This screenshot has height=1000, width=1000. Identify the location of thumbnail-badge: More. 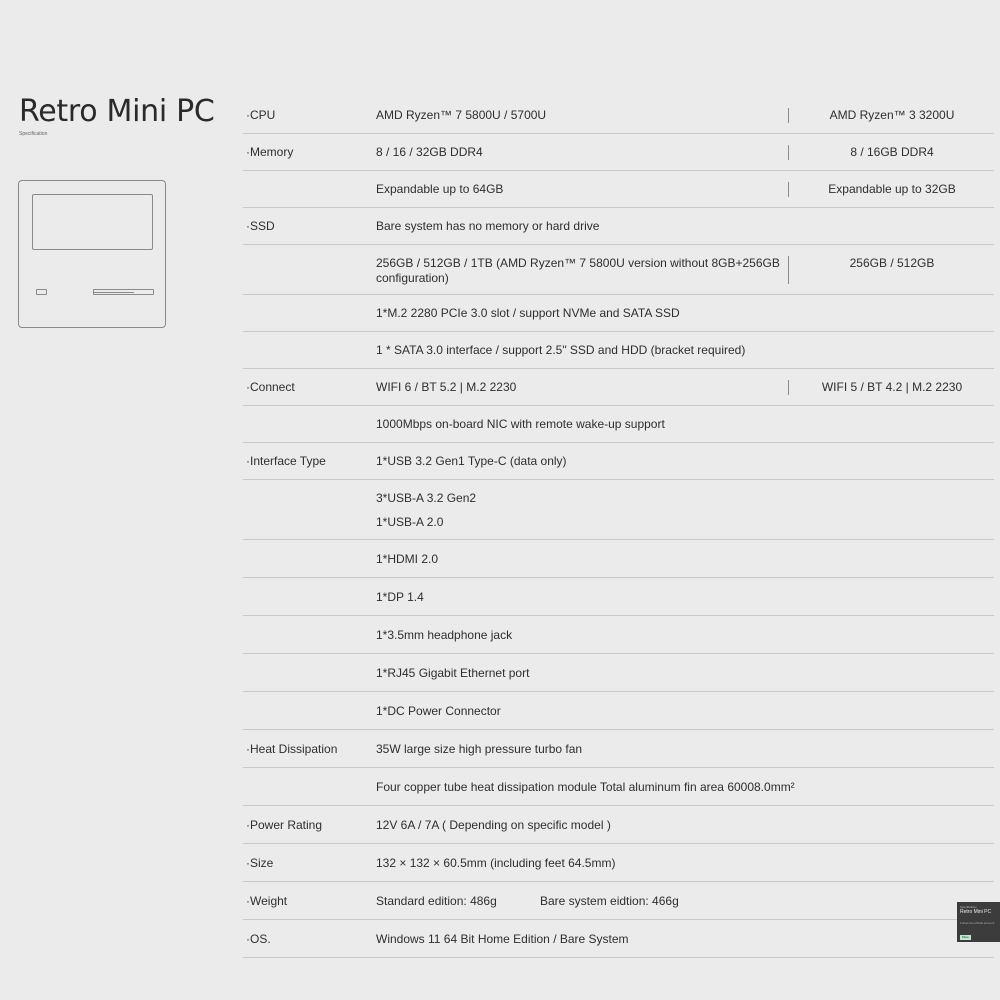
(965, 937).